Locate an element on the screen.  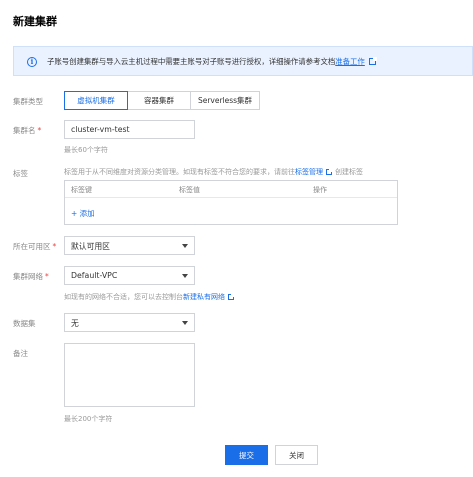
tag-action-column-header: 操作 is located at coordinates (320, 190).